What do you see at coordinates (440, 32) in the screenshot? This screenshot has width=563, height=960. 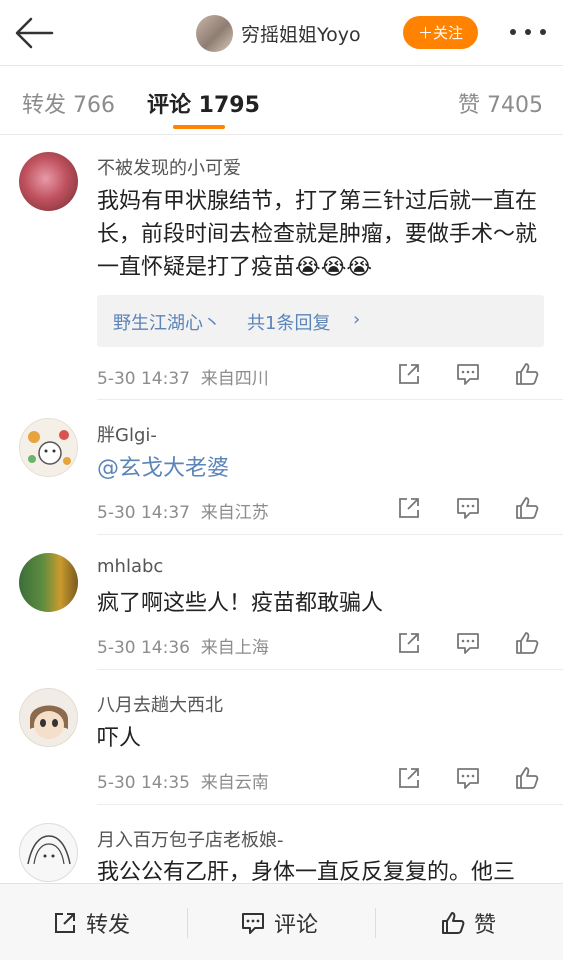 I see `follow-button: ＋关注` at bounding box center [440, 32].